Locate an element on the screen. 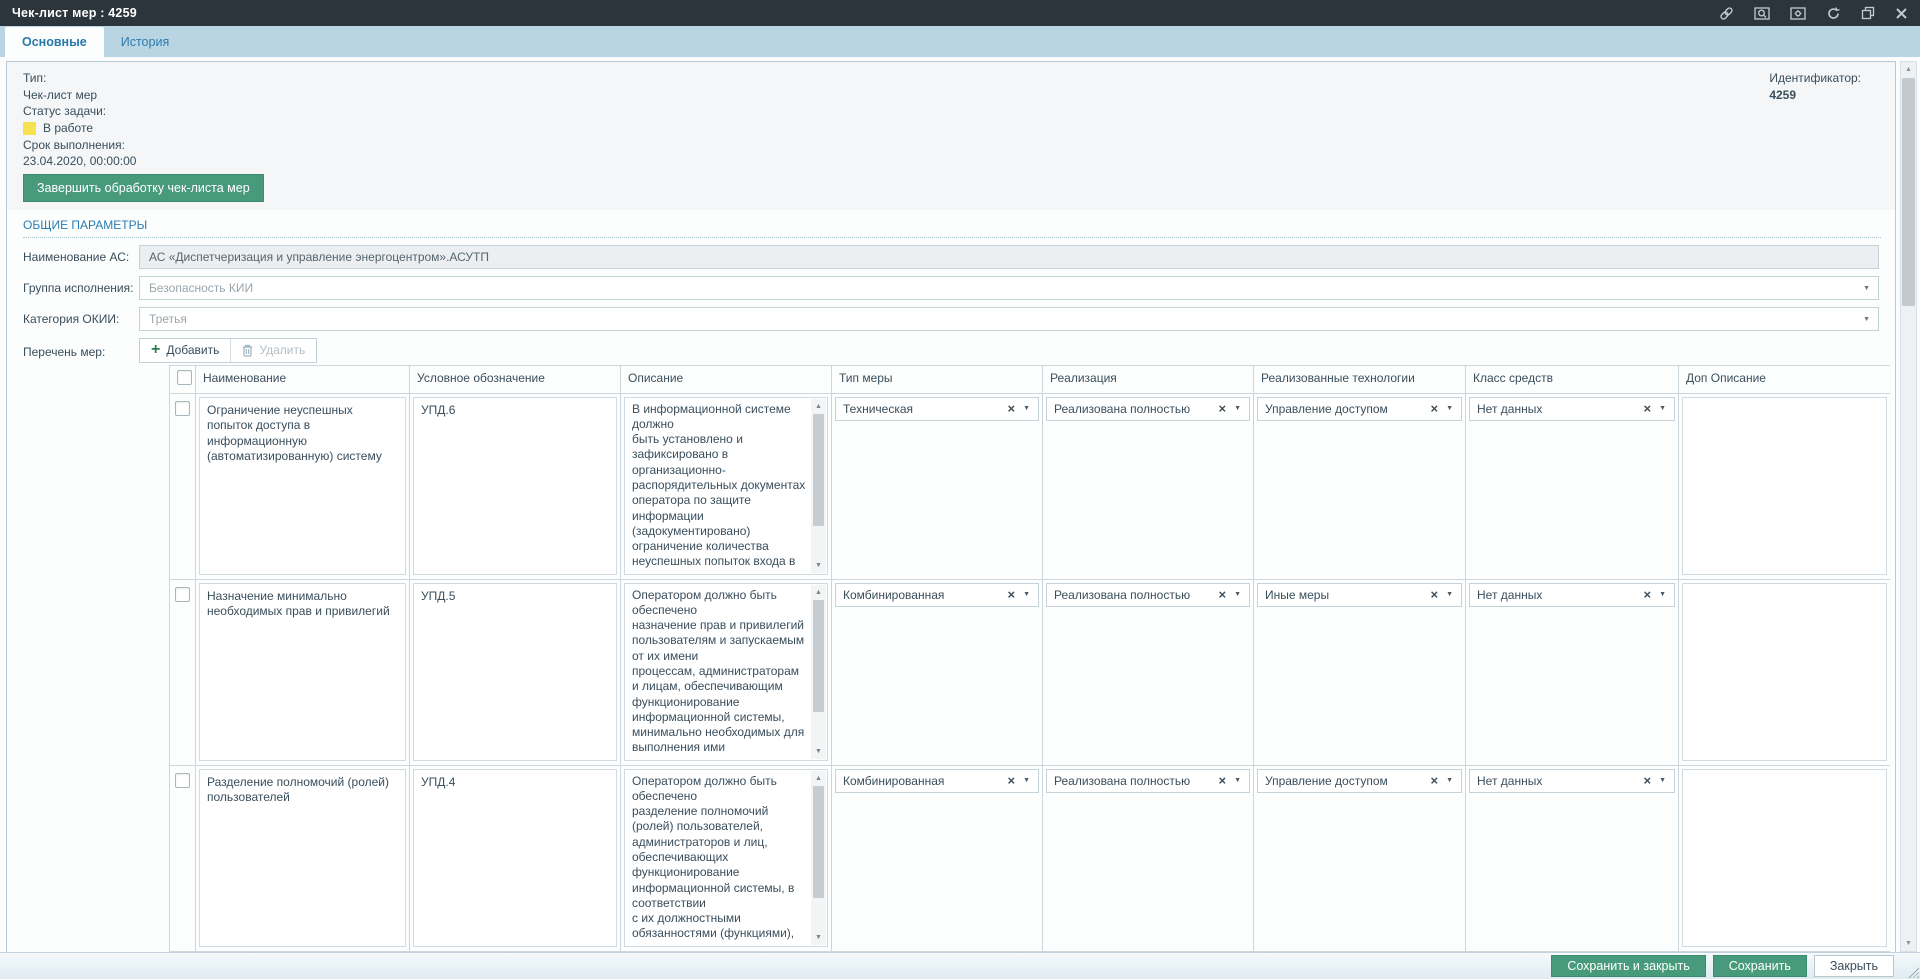  scrollbar-down-icon: ▼ is located at coordinates (1908, 943).